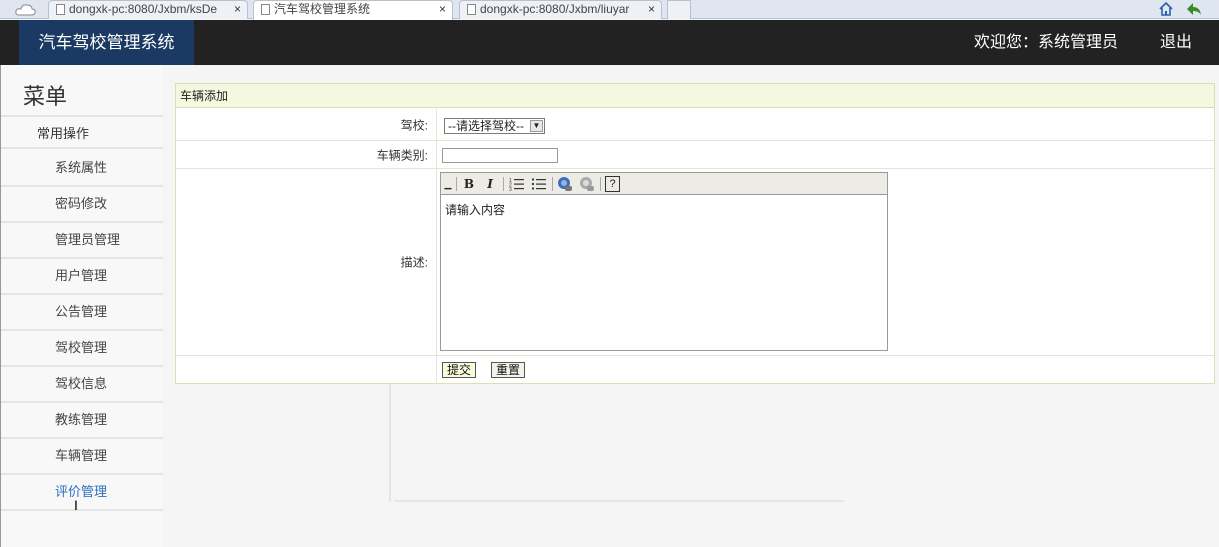  I want to click on svg-text: 3, so click(510, 189).